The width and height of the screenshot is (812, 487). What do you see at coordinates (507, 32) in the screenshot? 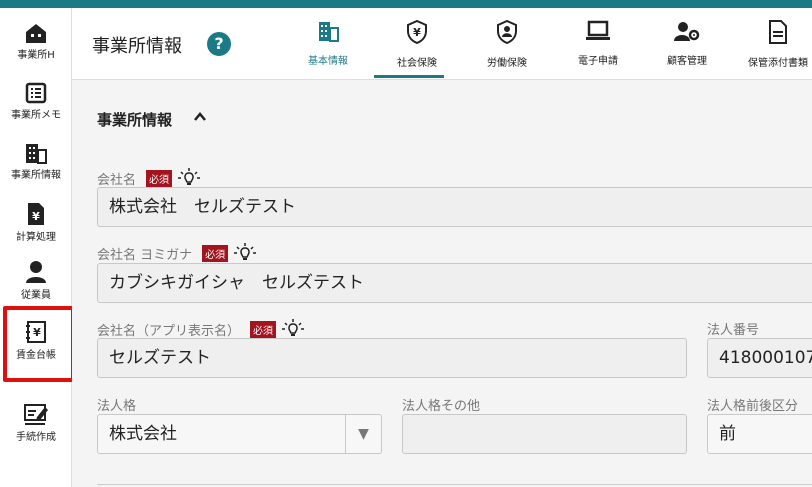
I see `worker-shield-icon` at bounding box center [507, 32].